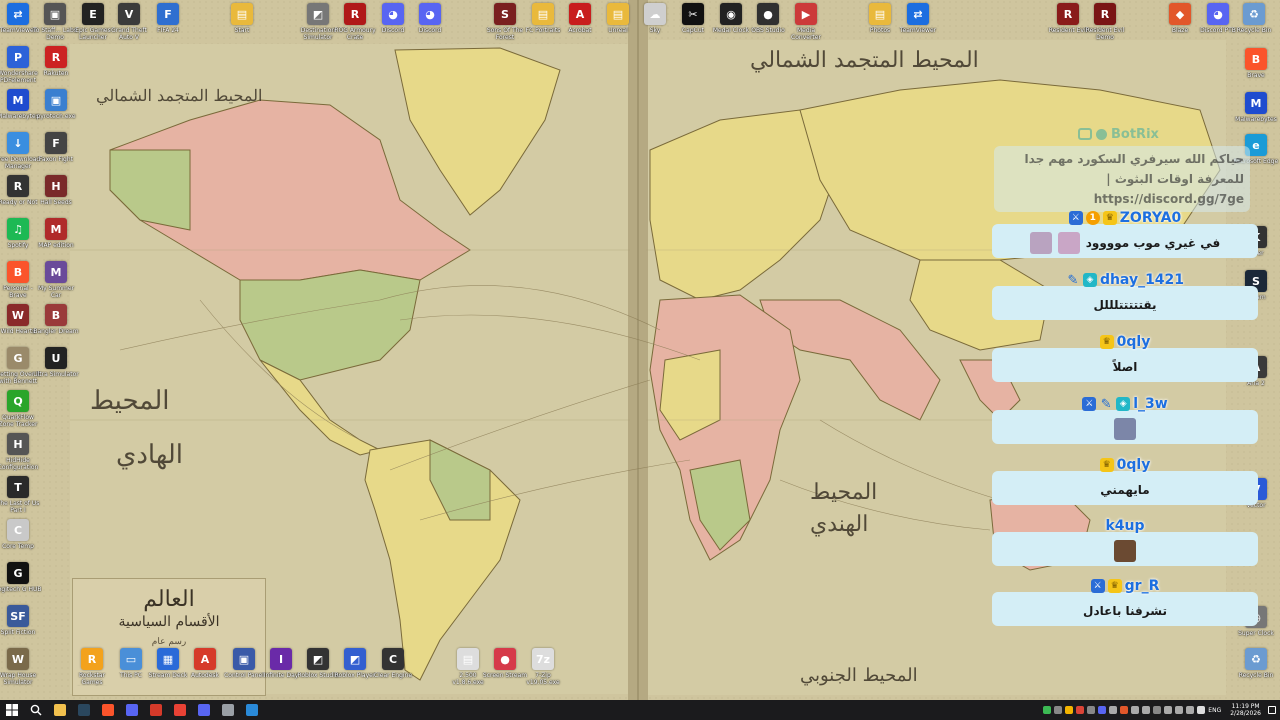 The height and width of the screenshot is (720, 1280). I want to click on taskbar-app-settings, so click(228, 710).